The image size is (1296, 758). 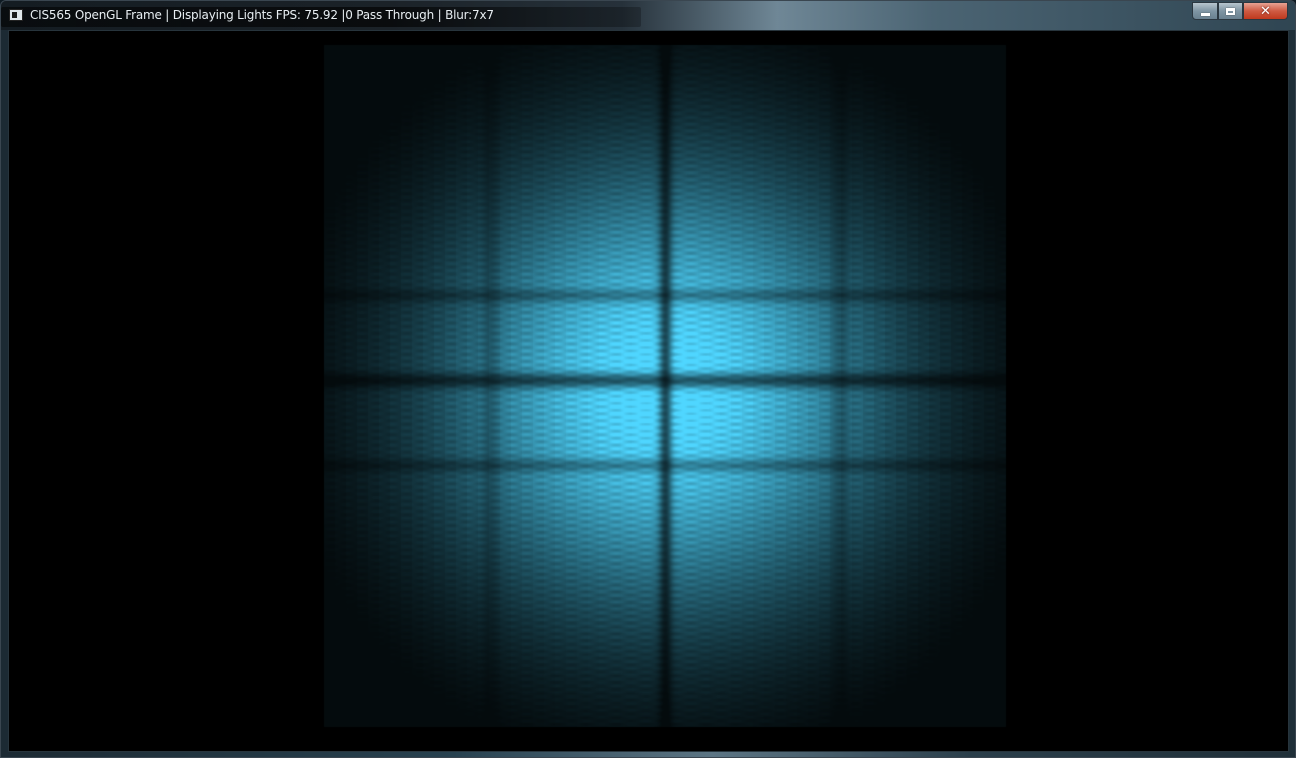 I want to click on window-controls: ✕, so click(x=1240, y=11).